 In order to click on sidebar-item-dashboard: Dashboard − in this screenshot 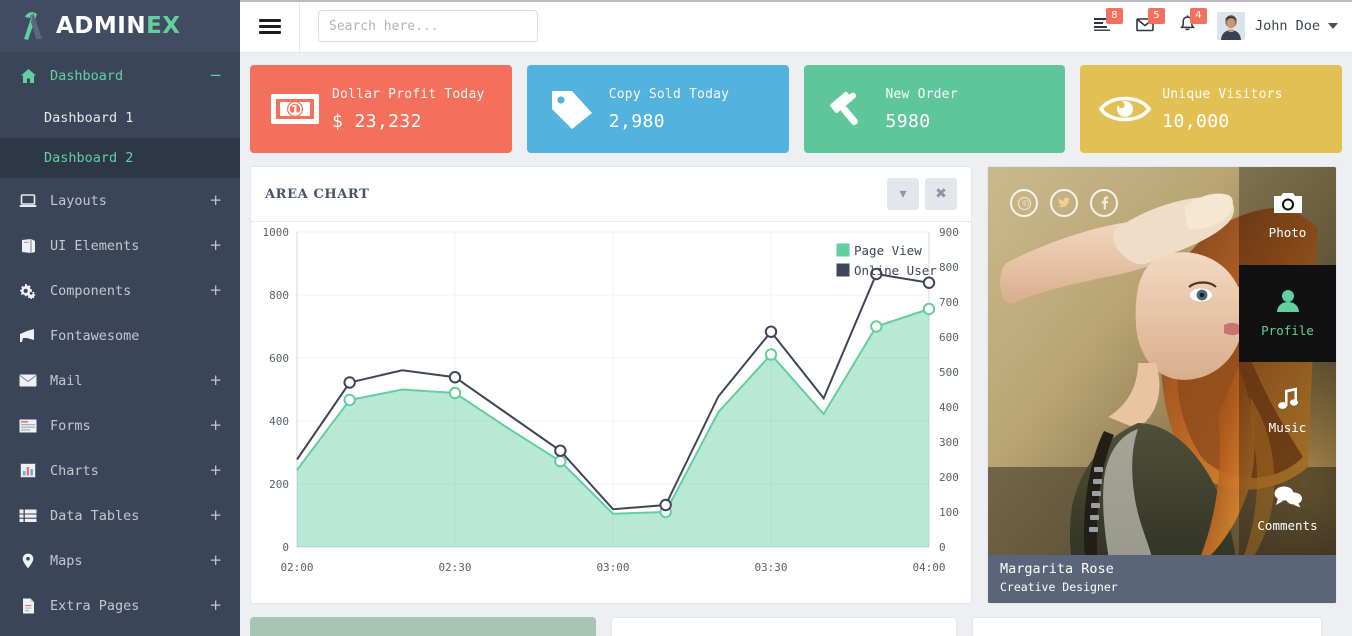, I will do `click(120, 75)`.